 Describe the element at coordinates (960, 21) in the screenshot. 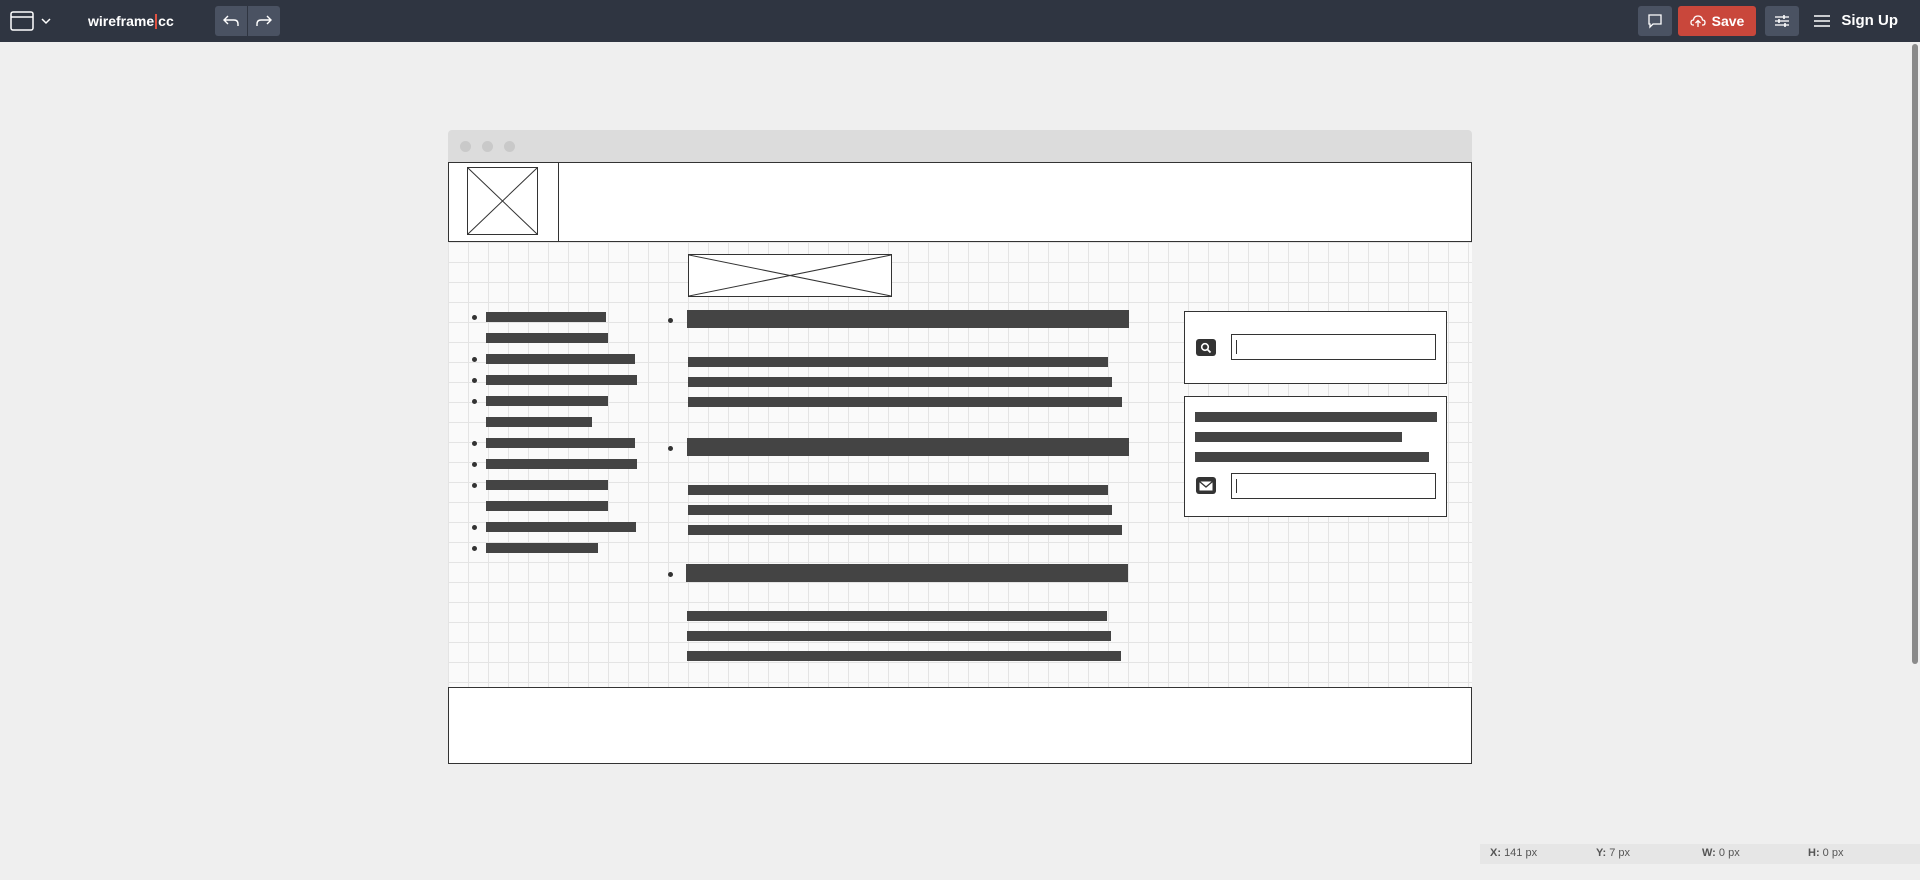

I see `app-toolbar: wireframe cc Save Sign Up` at that location.